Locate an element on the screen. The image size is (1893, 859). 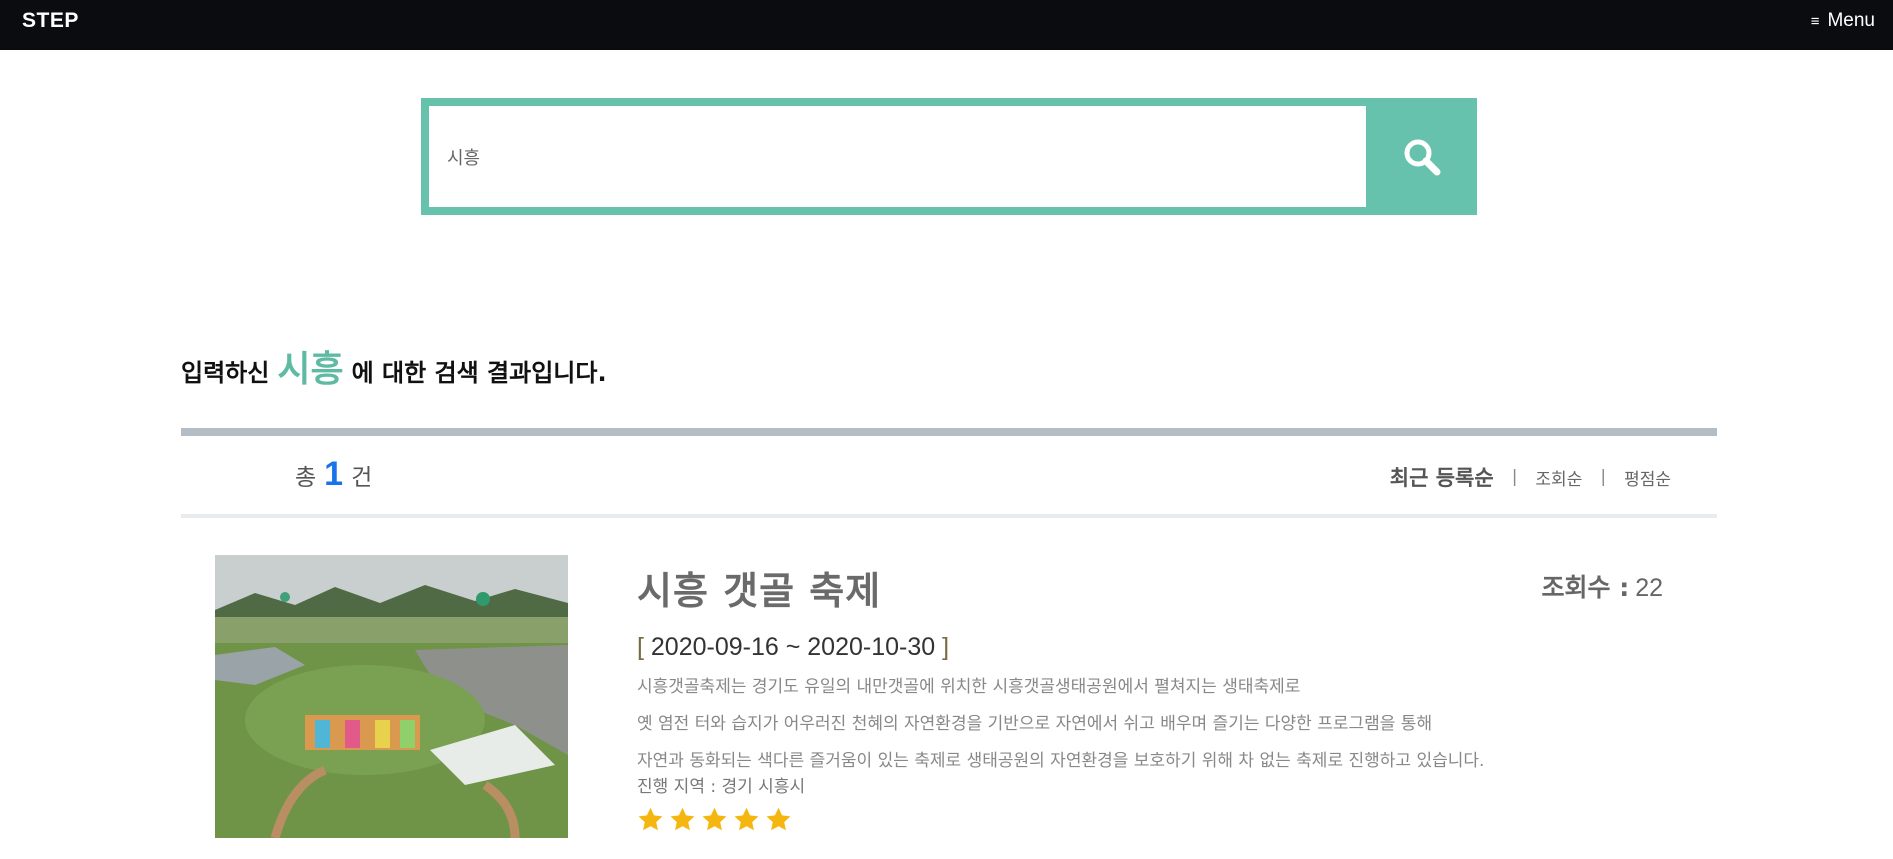
period-dates: 2020-09-16 ~ 2020-10-30 is located at coordinates (793, 647).